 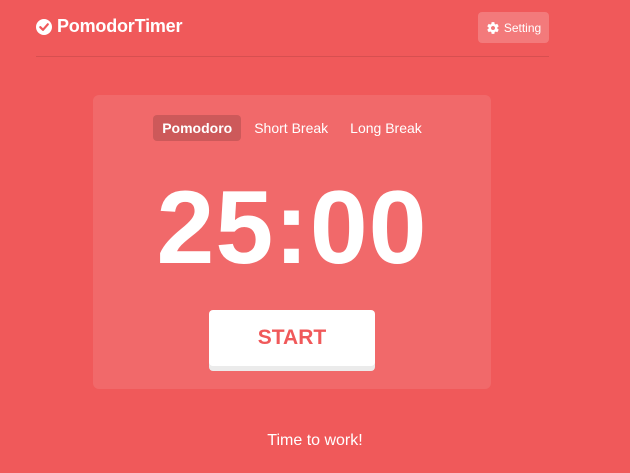 What do you see at coordinates (386, 128) in the screenshot?
I see `tab-long-break: Long Break` at bounding box center [386, 128].